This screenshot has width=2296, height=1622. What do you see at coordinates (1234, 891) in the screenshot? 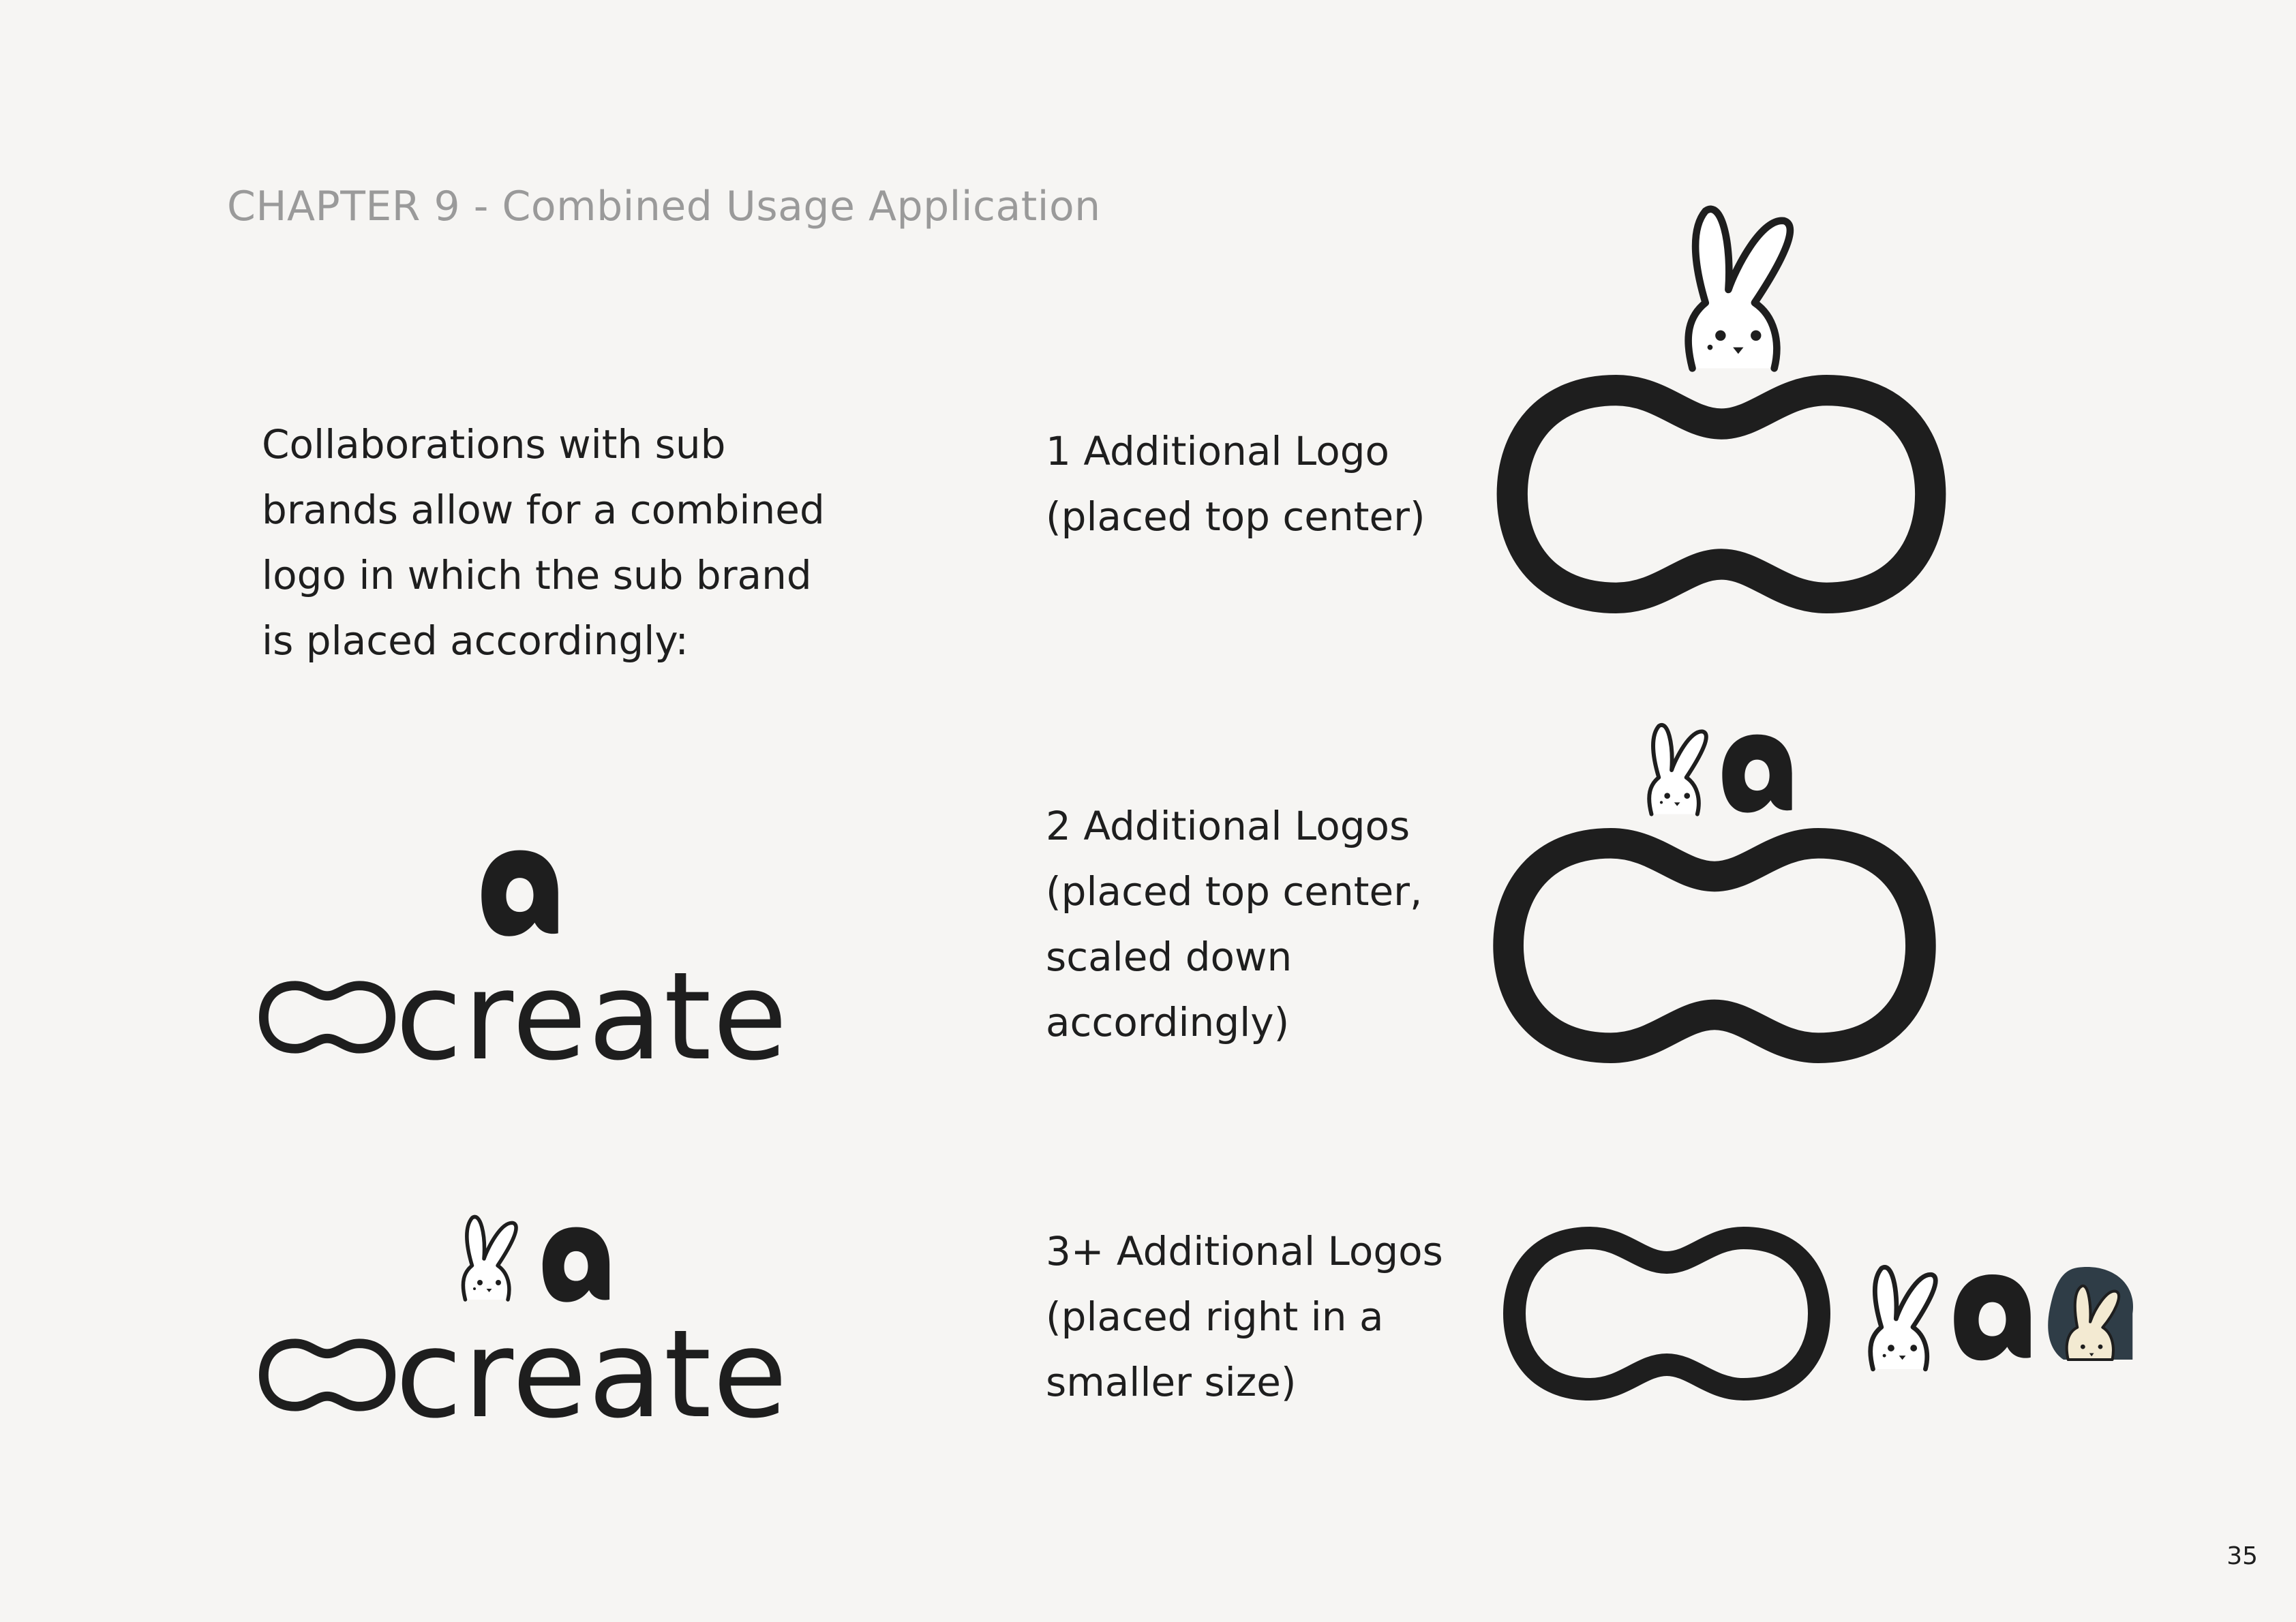
I see `variant-2-line: (placed top center,` at bounding box center [1234, 891].